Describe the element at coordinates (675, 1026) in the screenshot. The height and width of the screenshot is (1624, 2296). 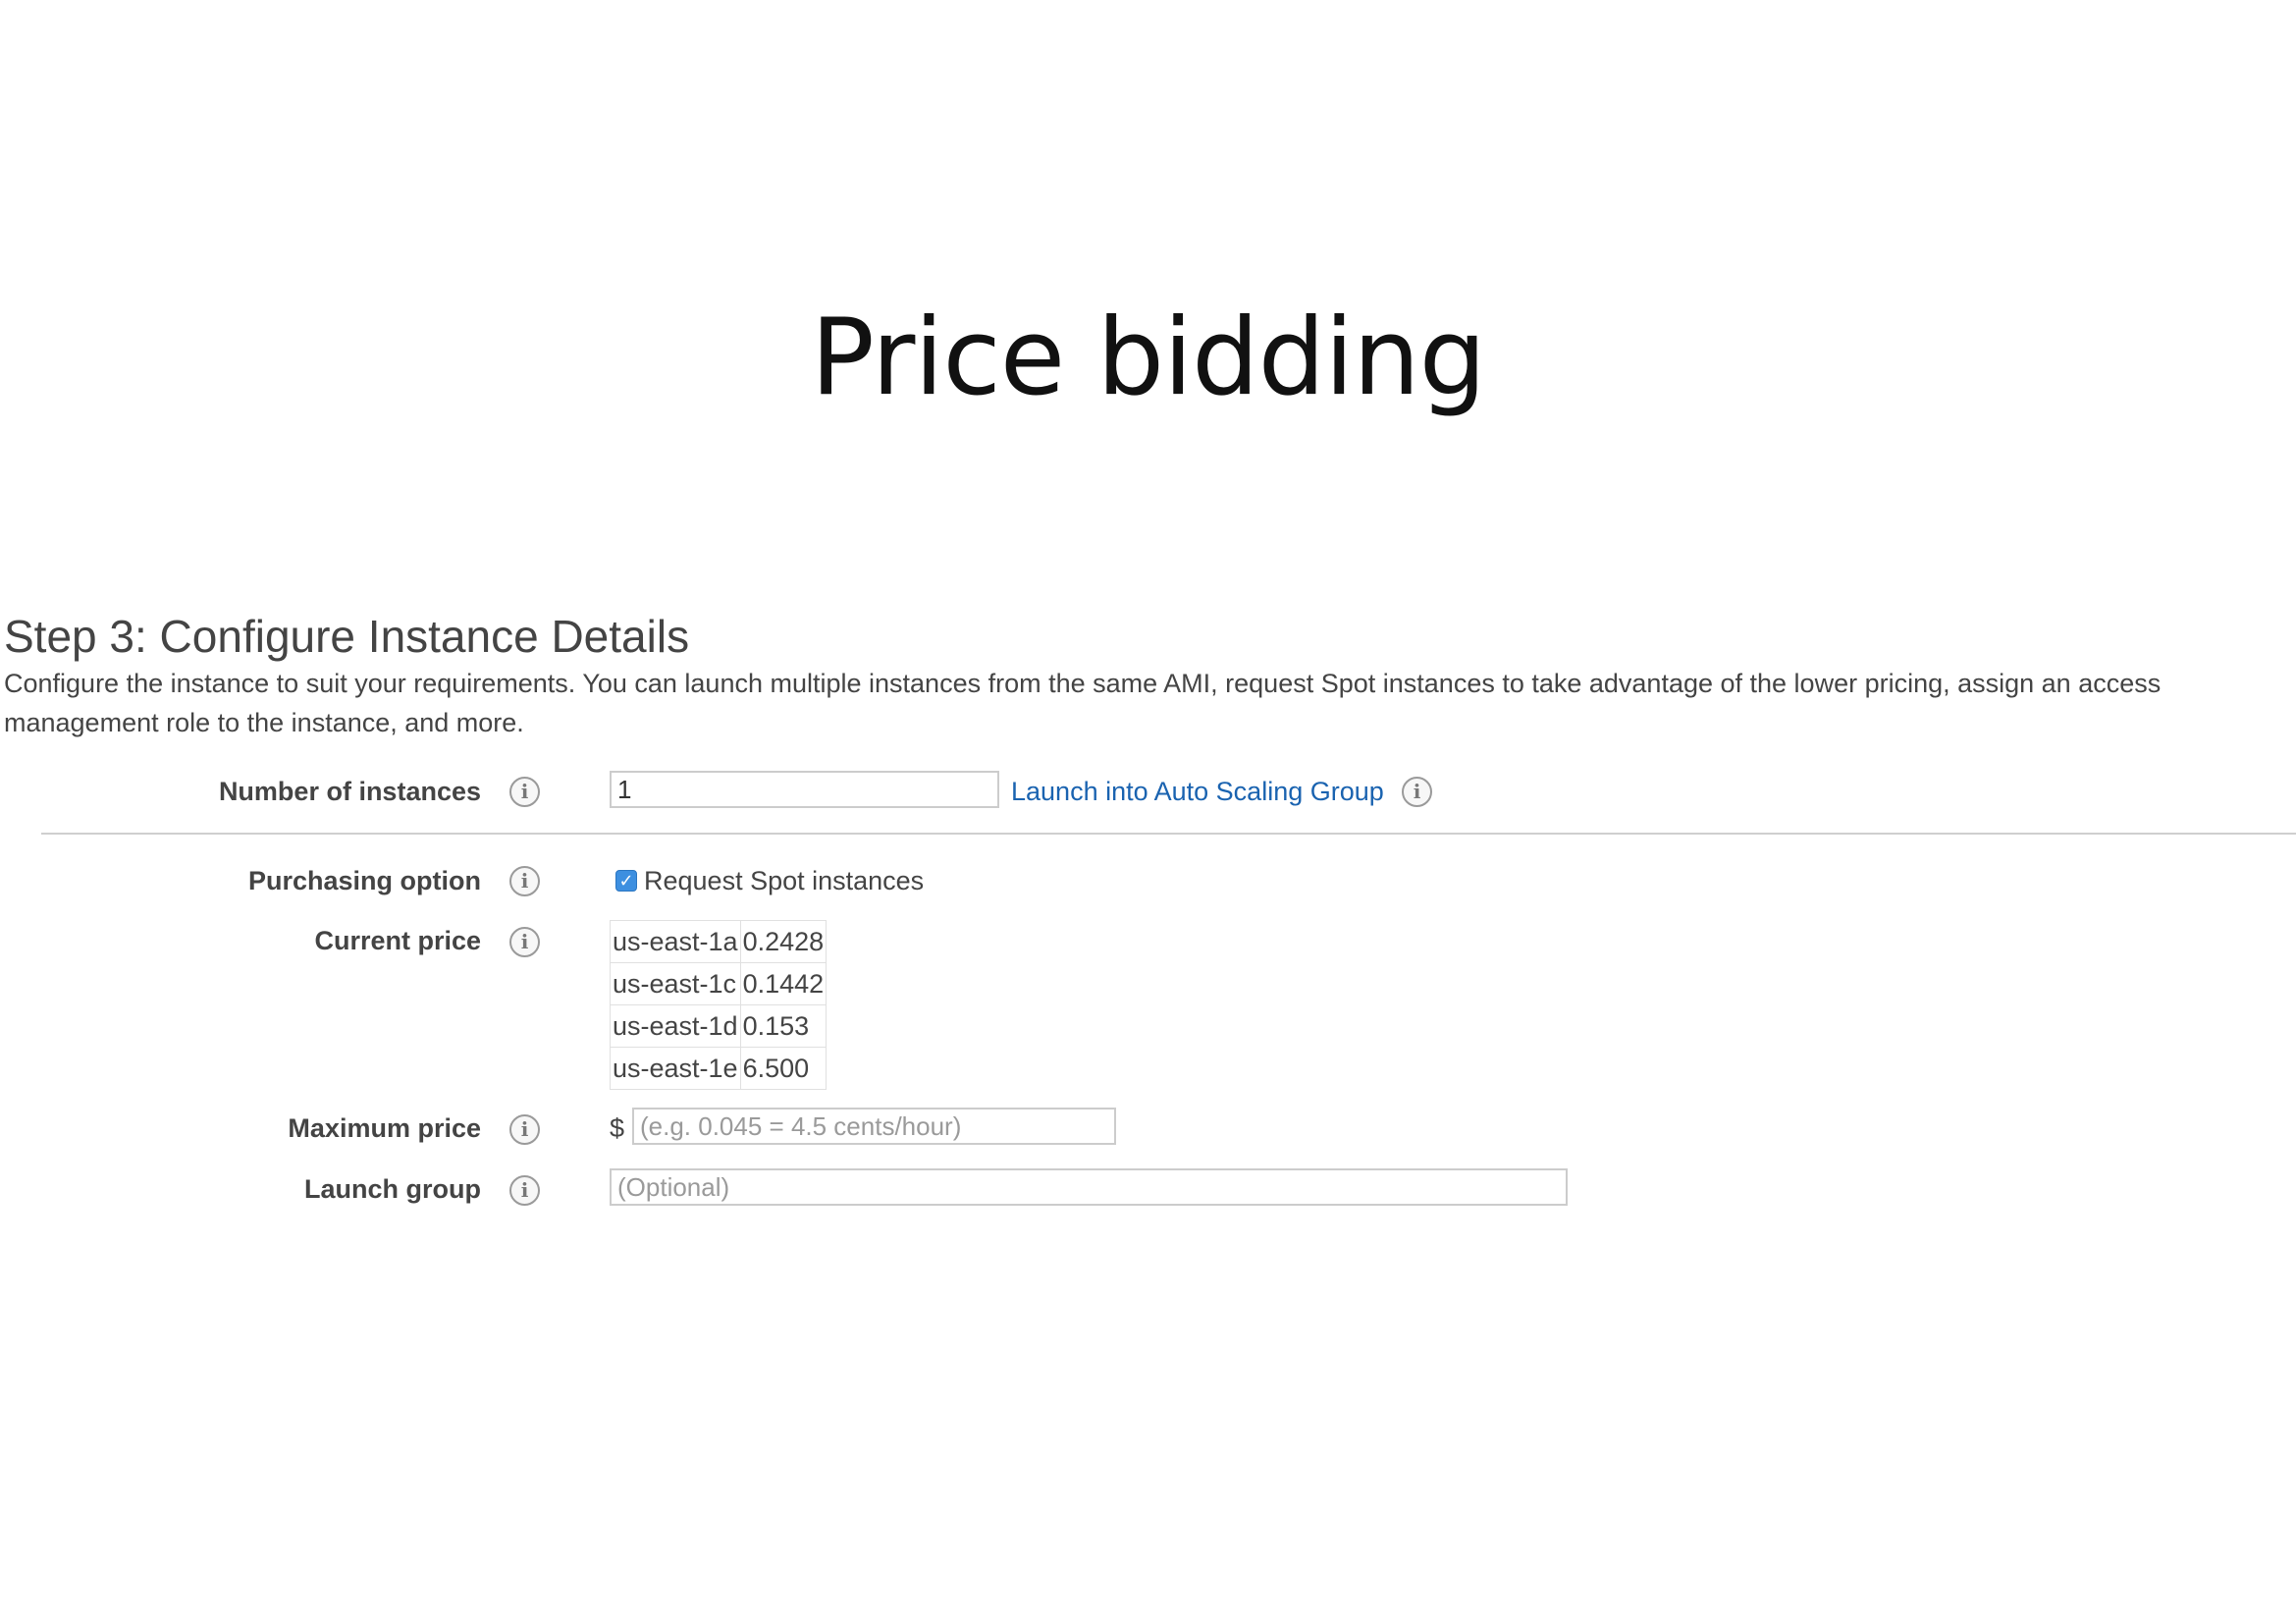
I see `zone-cell: us-east-1d` at that location.